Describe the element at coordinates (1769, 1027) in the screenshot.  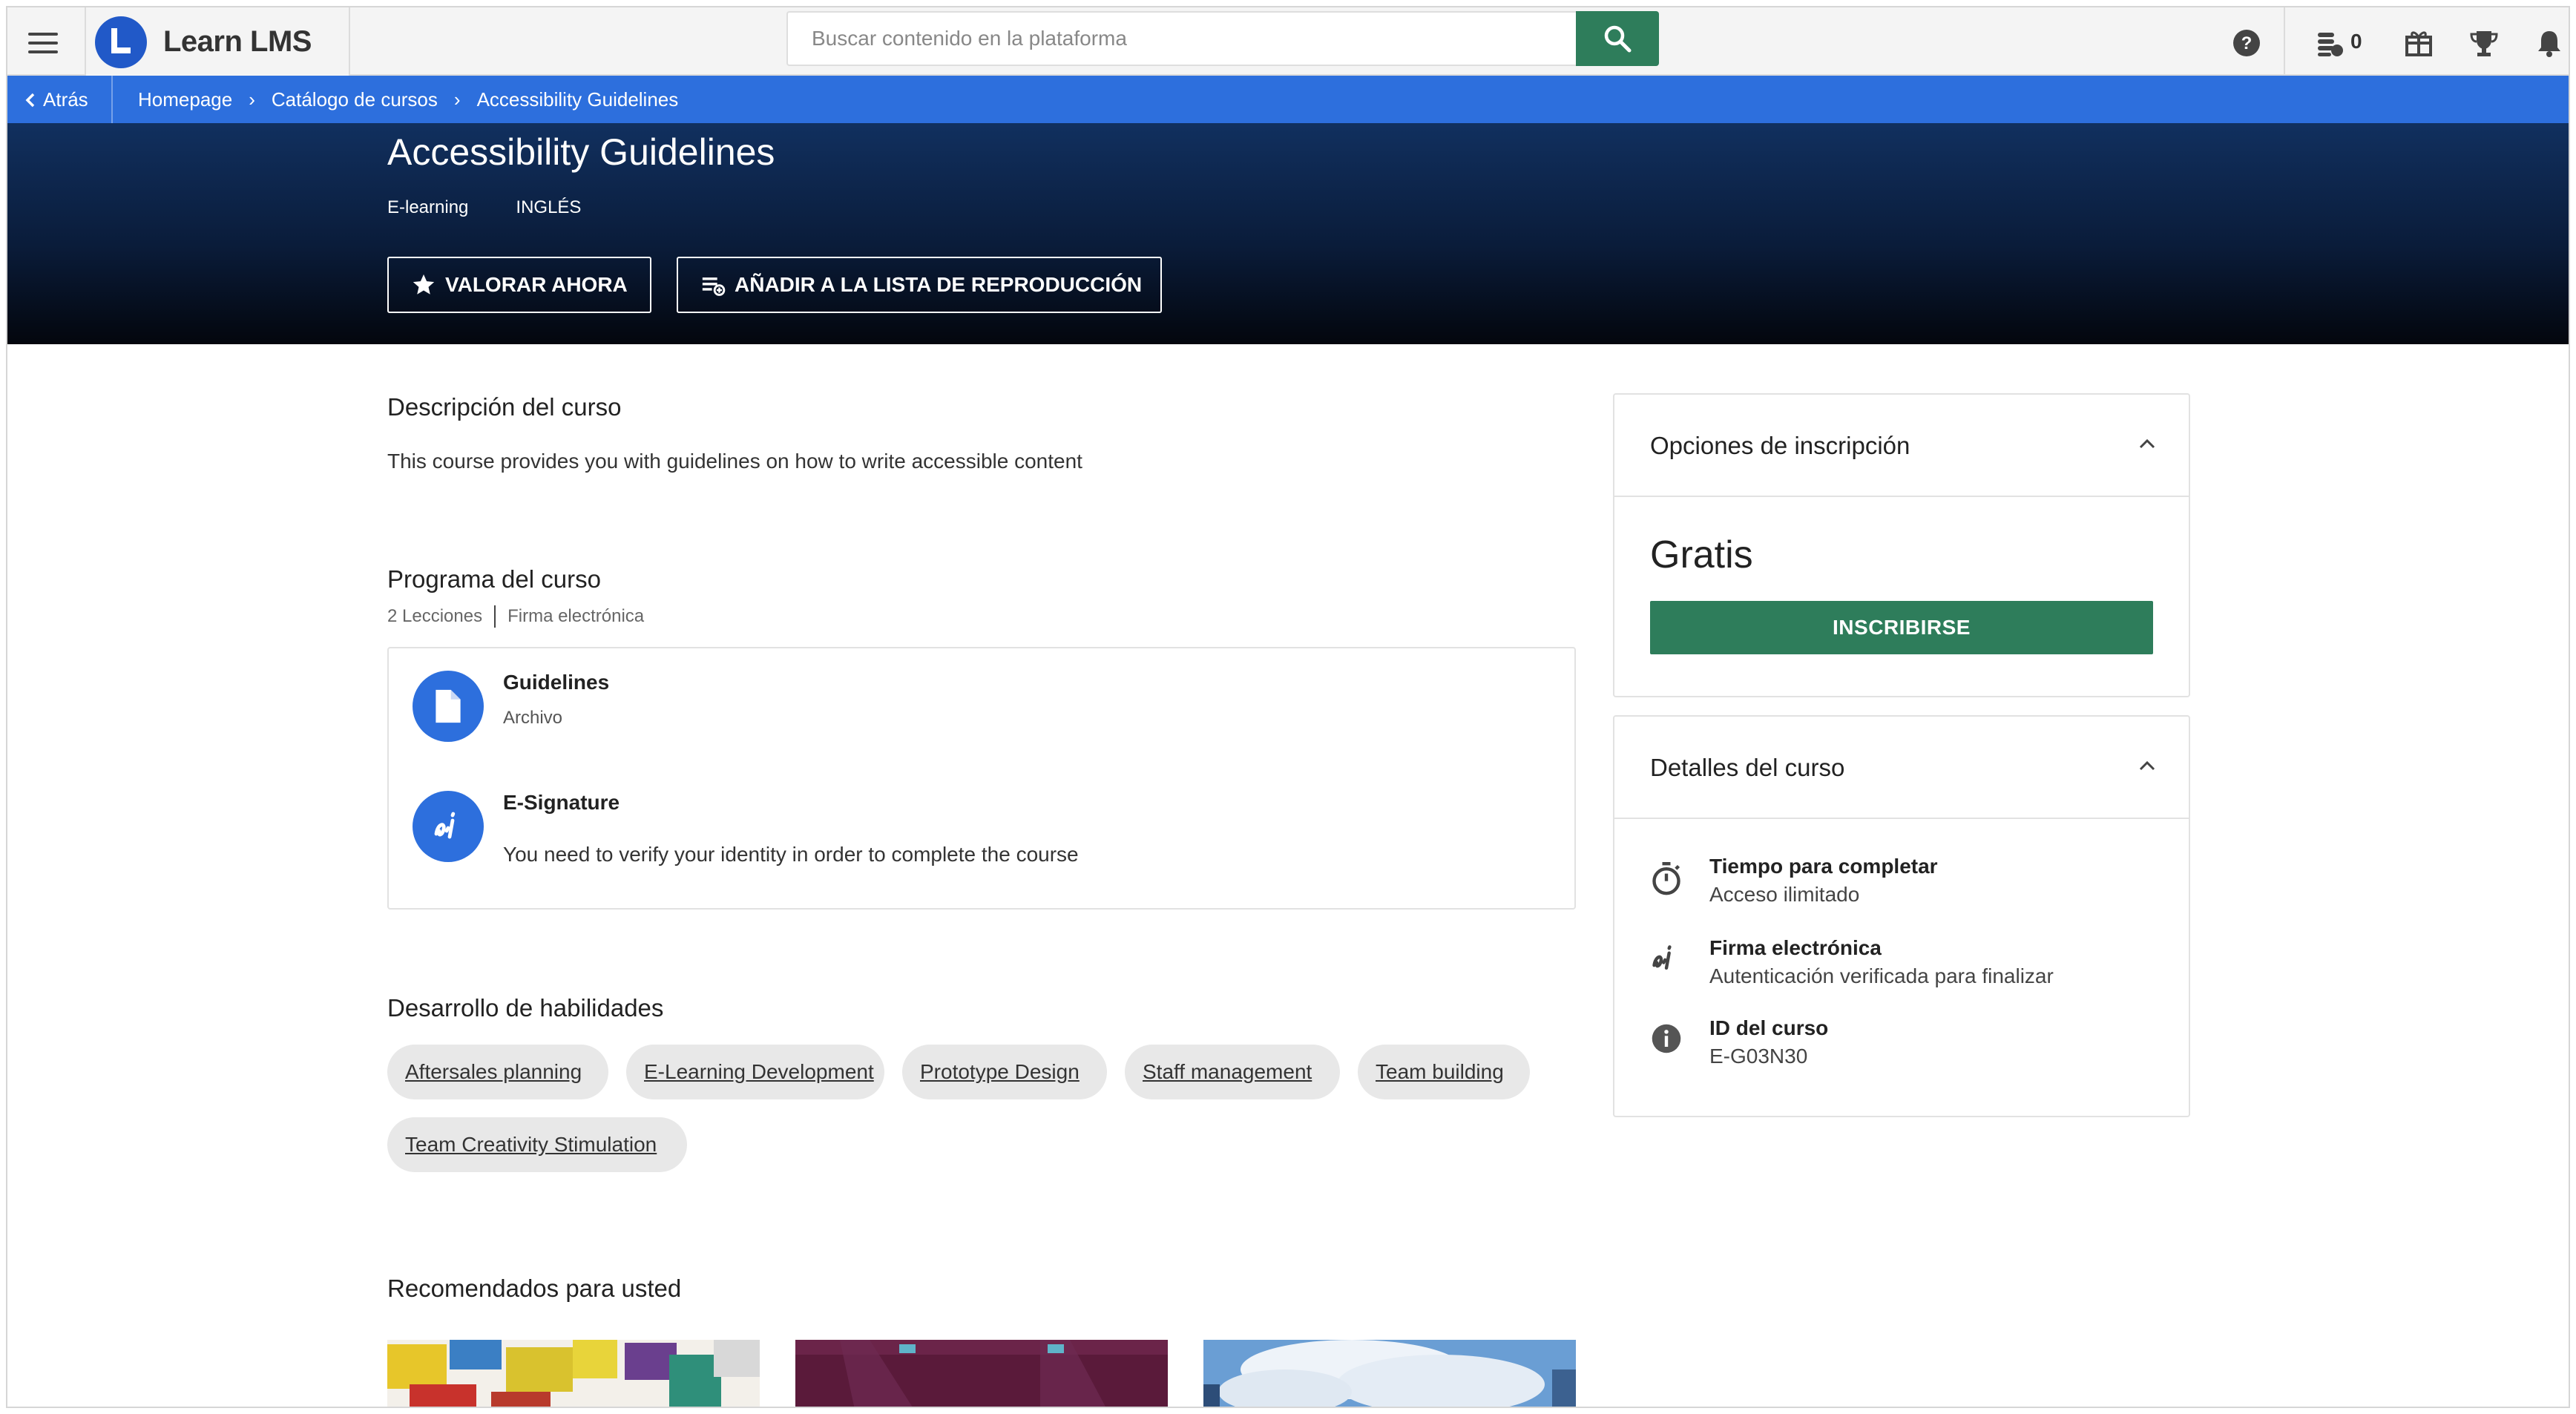
I see `detail-label: ID del curso` at that location.